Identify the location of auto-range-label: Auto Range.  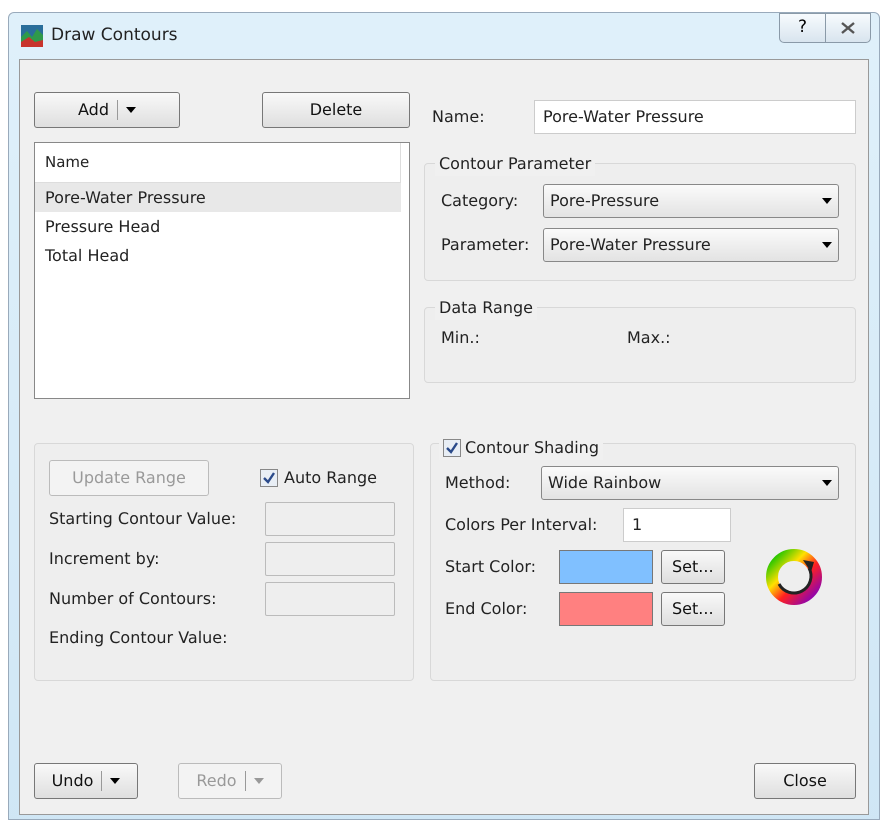
(330, 478).